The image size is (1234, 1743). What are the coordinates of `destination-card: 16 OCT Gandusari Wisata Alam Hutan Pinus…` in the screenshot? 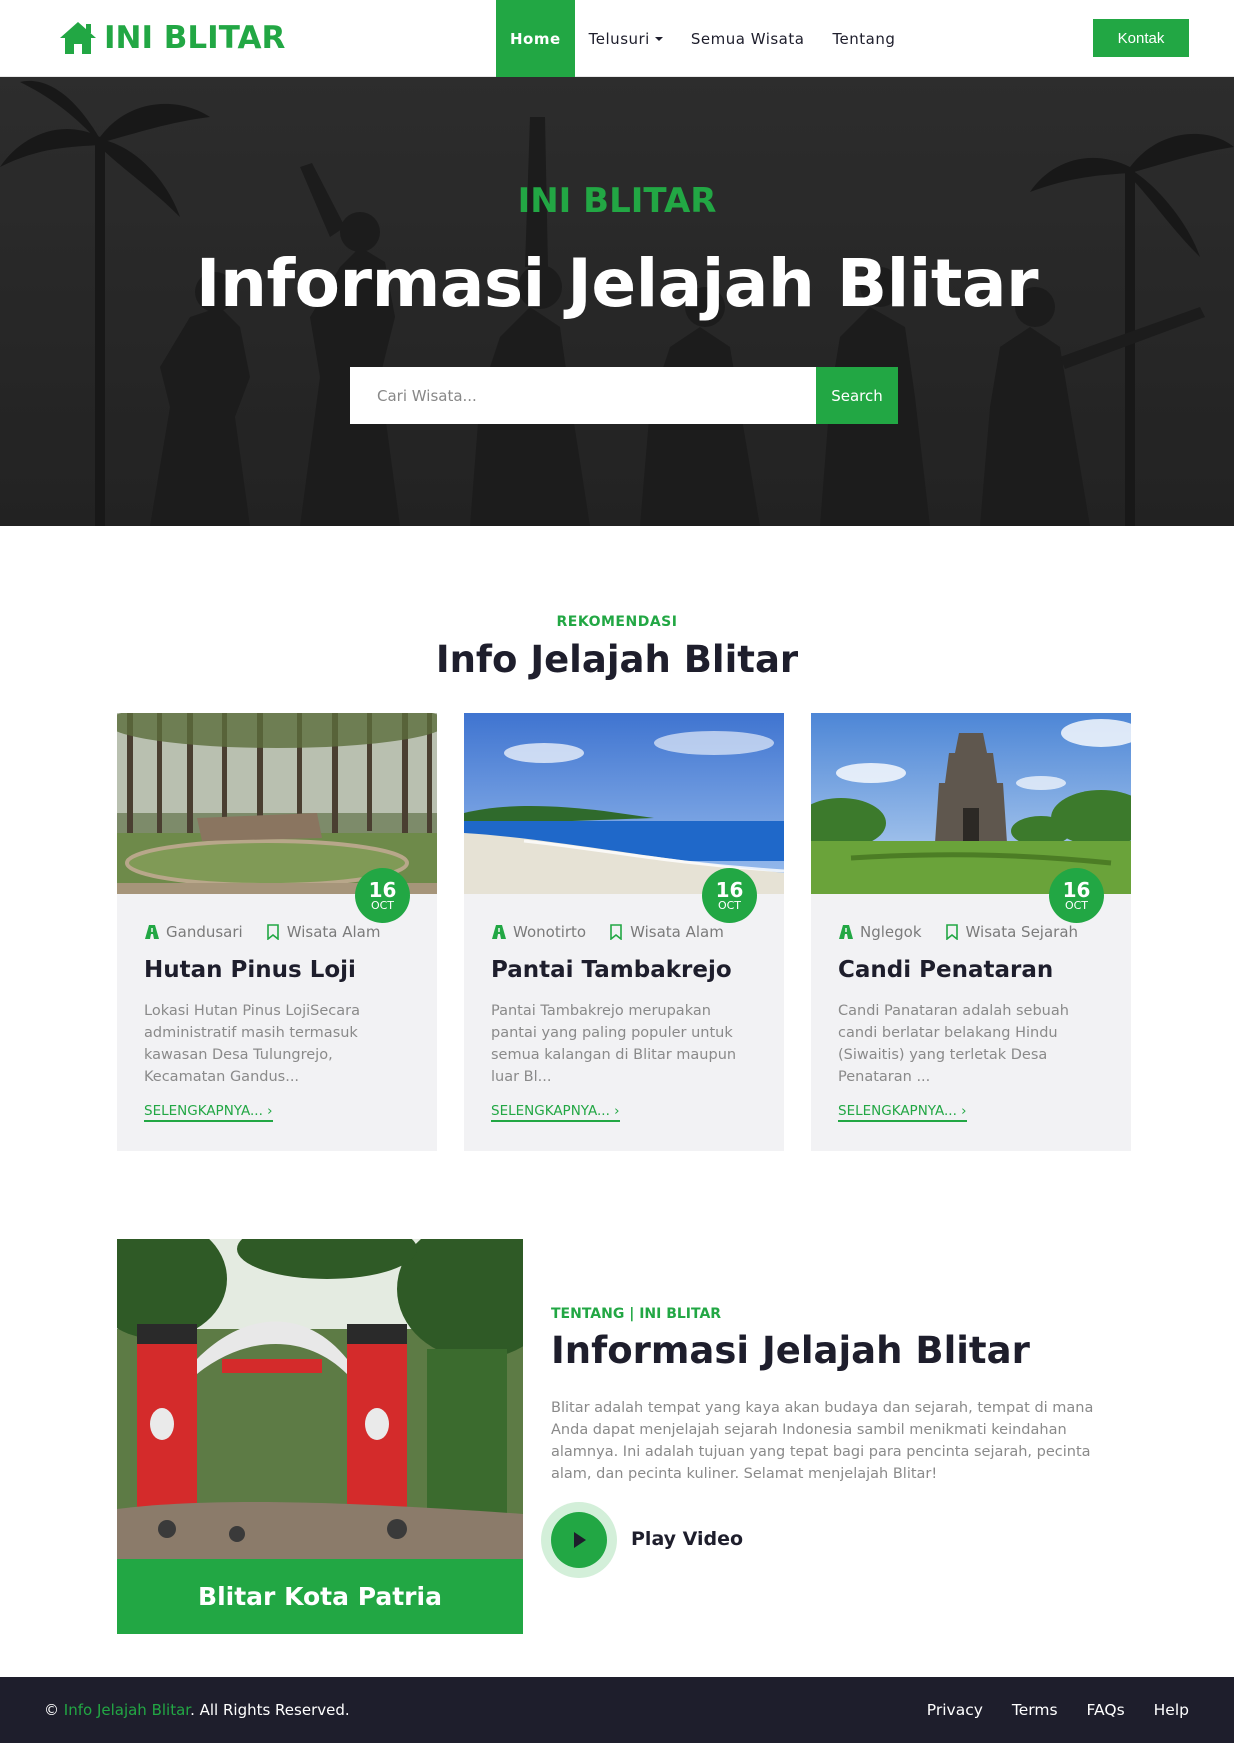 It's located at (277, 932).